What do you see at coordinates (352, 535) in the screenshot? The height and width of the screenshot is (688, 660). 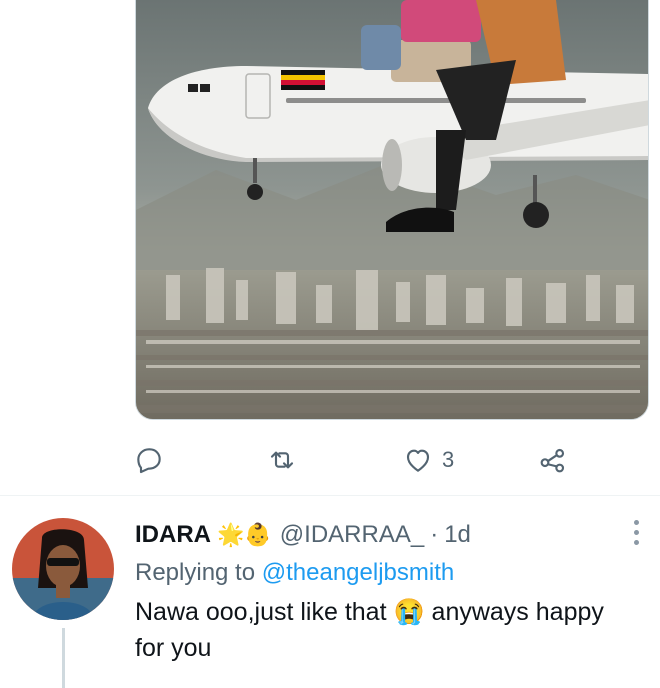 I see `user-handle: @IDARRAA_` at bounding box center [352, 535].